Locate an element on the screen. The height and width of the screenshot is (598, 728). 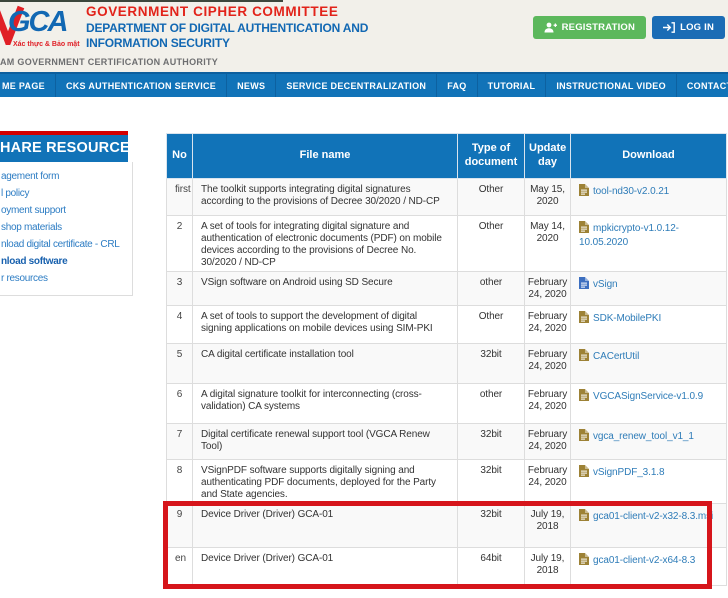
row-no: 8 is located at coordinates (179, 481).